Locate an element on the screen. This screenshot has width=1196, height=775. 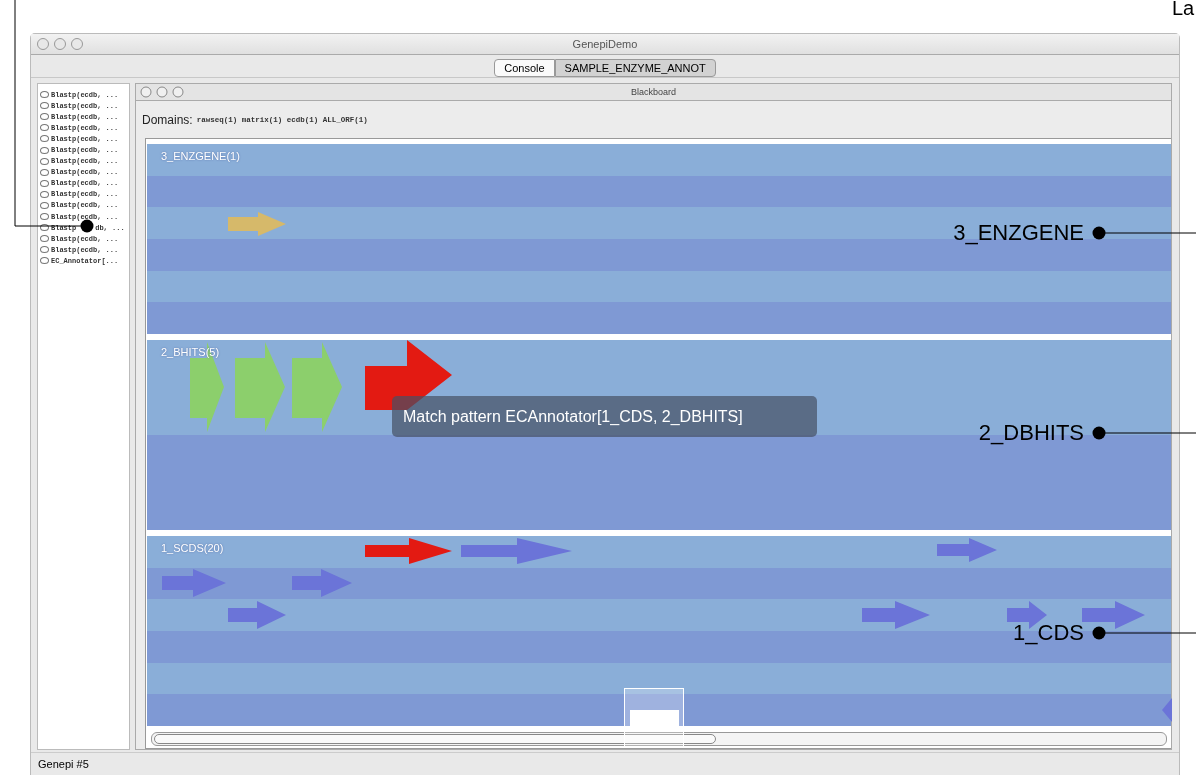
scroll-thumb is located at coordinates (435, 739).